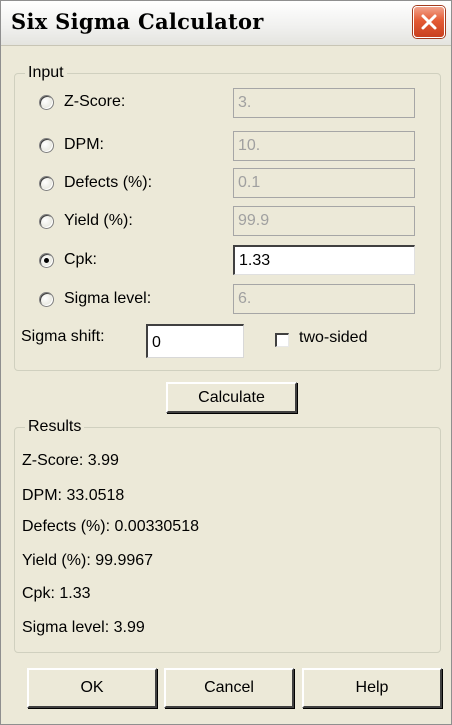  What do you see at coordinates (324, 103) in the screenshot?
I see `z-score-field: 3.` at bounding box center [324, 103].